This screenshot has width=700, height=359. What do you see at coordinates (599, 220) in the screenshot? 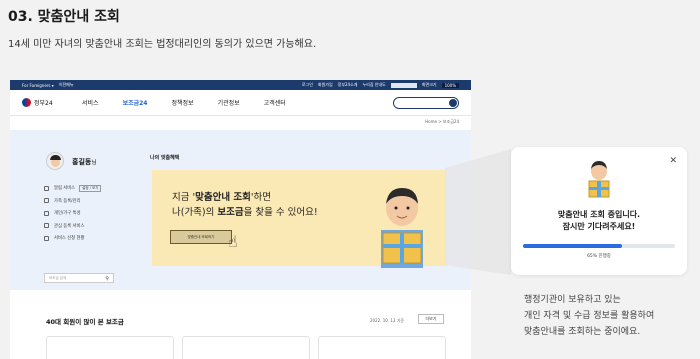
I see `loading-message: 맞춤안내 조회 중입니다. 잠시만 기다려주세요!` at bounding box center [599, 220].